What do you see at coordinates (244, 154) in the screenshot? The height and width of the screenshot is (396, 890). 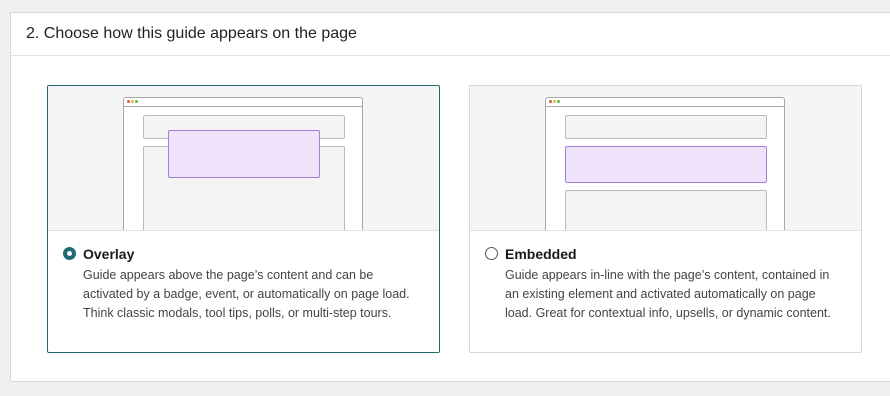 I see `overlay-guide-block` at bounding box center [244, 154].